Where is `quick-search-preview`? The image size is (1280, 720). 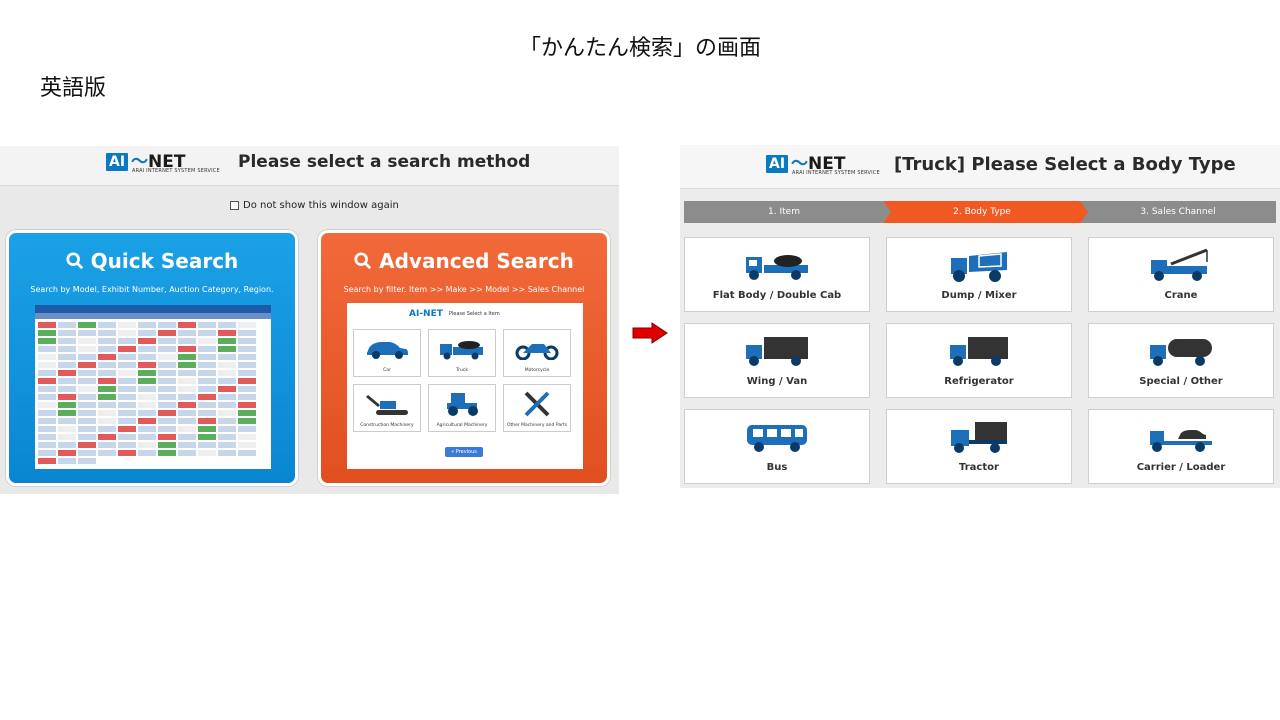 quick-search-preview is located at coordinates (153, 387).